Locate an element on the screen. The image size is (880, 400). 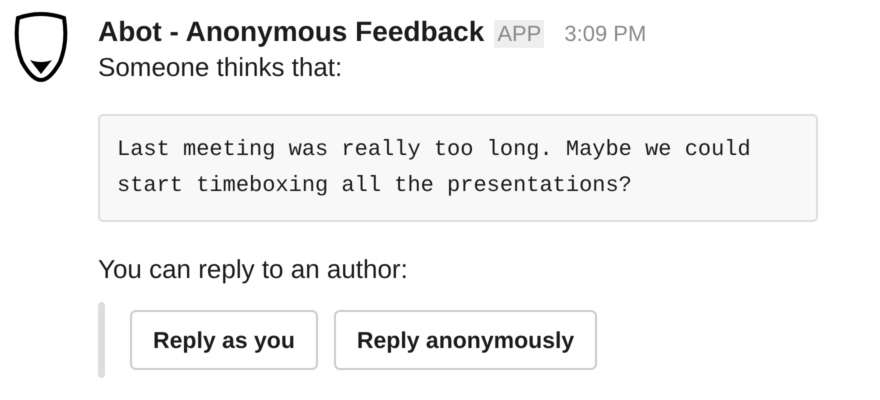
reply-prompt: You can reply to an author: is located at coordinates (253, 269).